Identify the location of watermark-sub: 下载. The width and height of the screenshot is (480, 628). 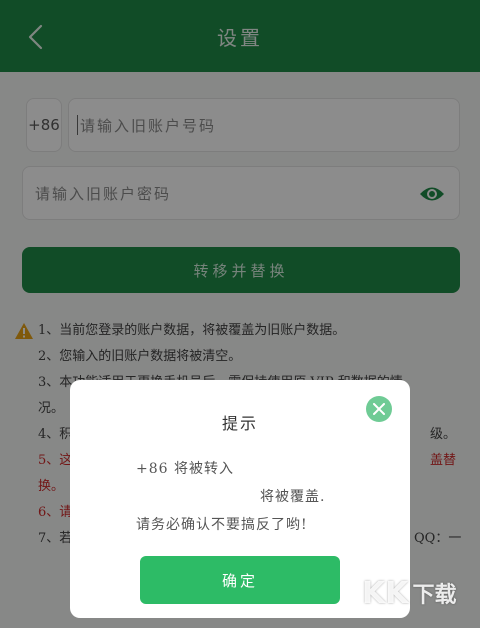
(434, 595).